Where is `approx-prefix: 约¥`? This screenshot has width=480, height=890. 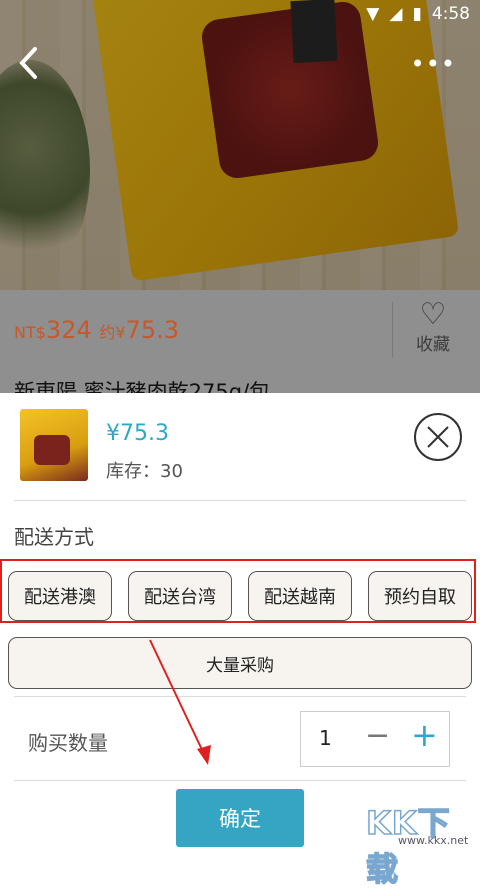
approx-prefix: 约¥ is located at coordinates (112, 332).